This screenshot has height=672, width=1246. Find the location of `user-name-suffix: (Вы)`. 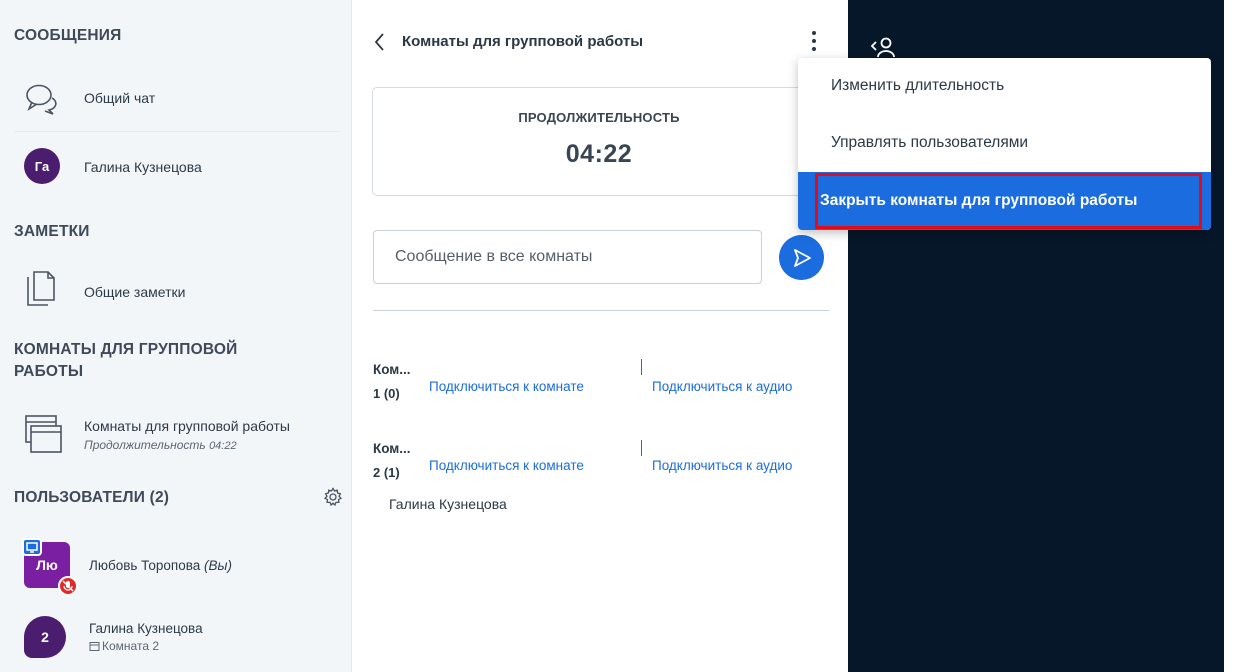

user-name-suffix: (Вы) is located at coordinates (218, 565).